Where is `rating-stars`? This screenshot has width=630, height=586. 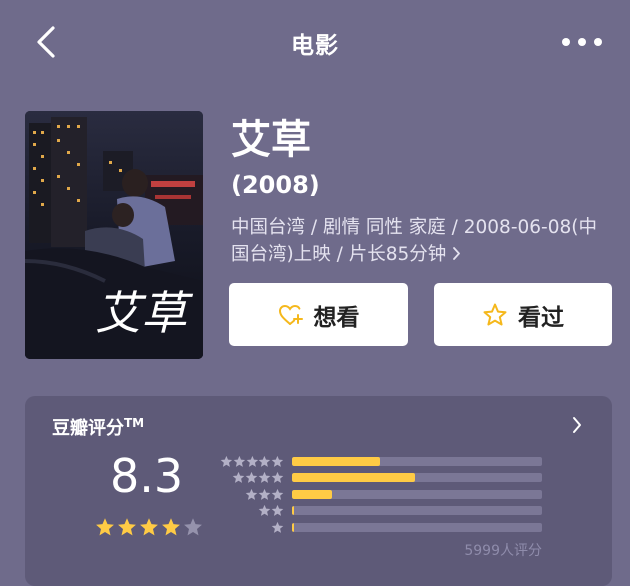 rating-stars is located at coordinates (149, 527).